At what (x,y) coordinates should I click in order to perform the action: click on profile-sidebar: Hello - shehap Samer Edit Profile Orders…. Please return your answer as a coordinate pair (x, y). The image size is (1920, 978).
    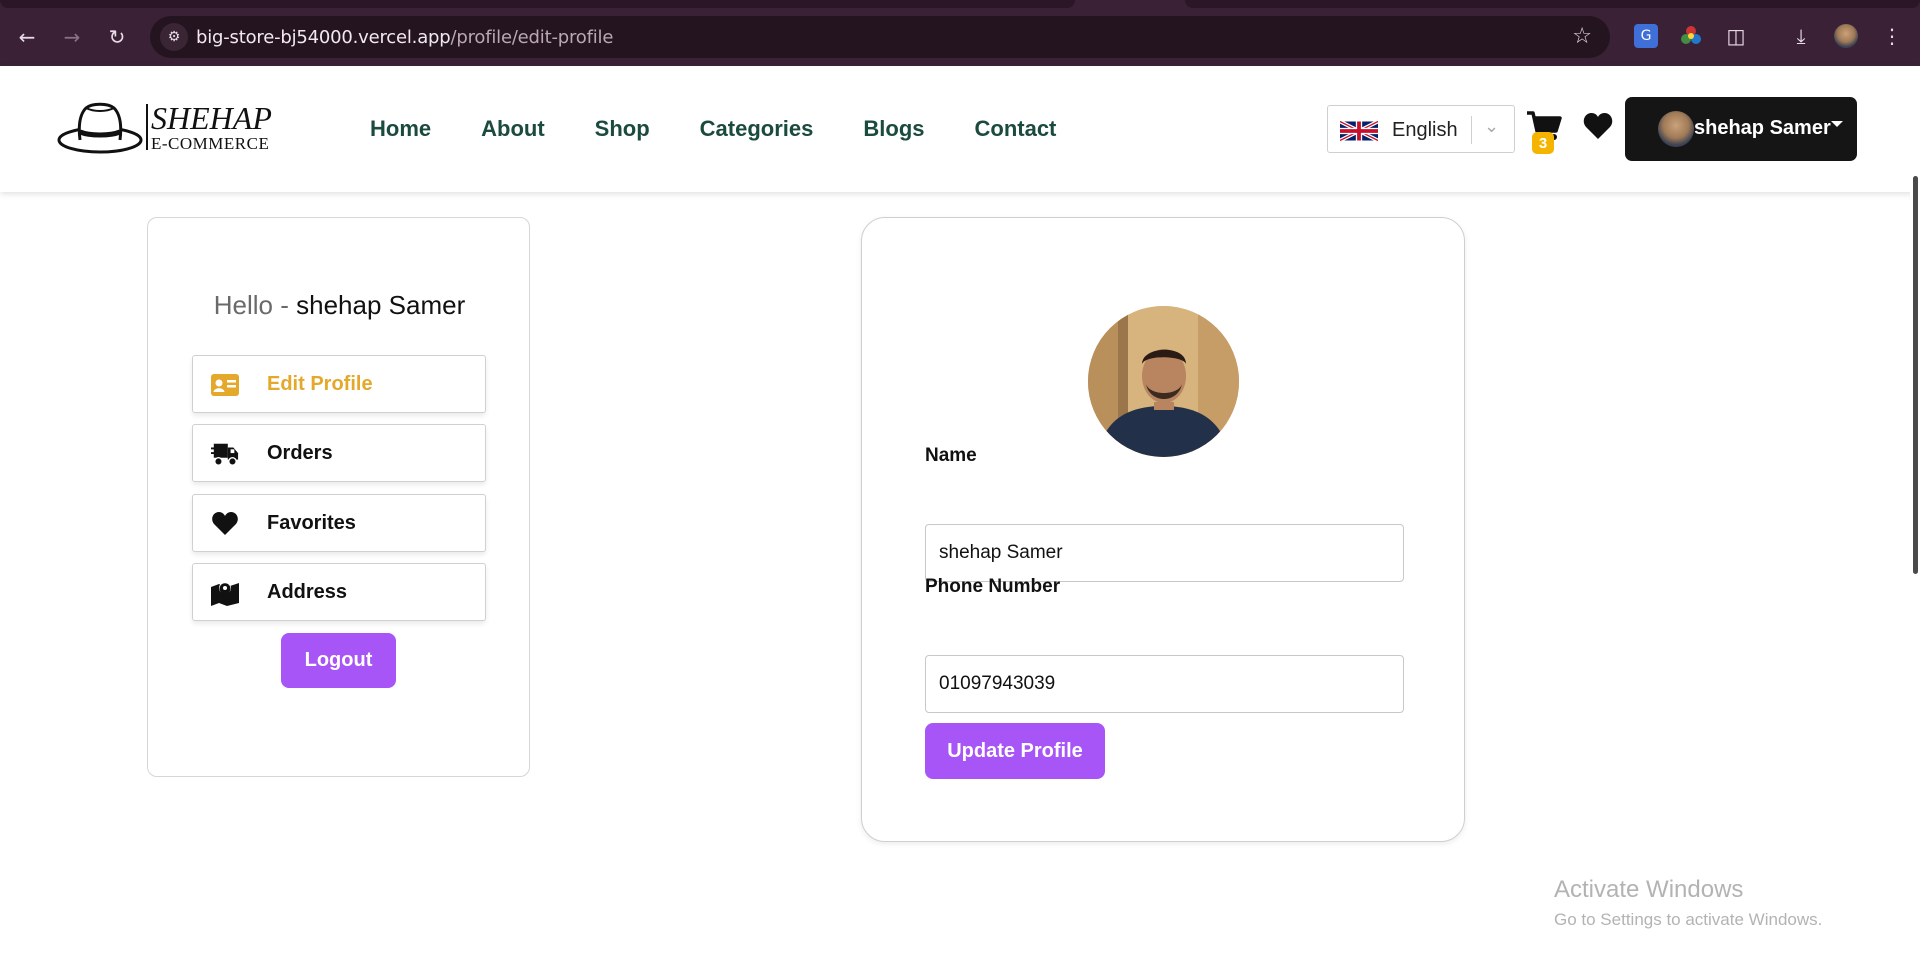
    Looking at the image, I should click on (338, 497).